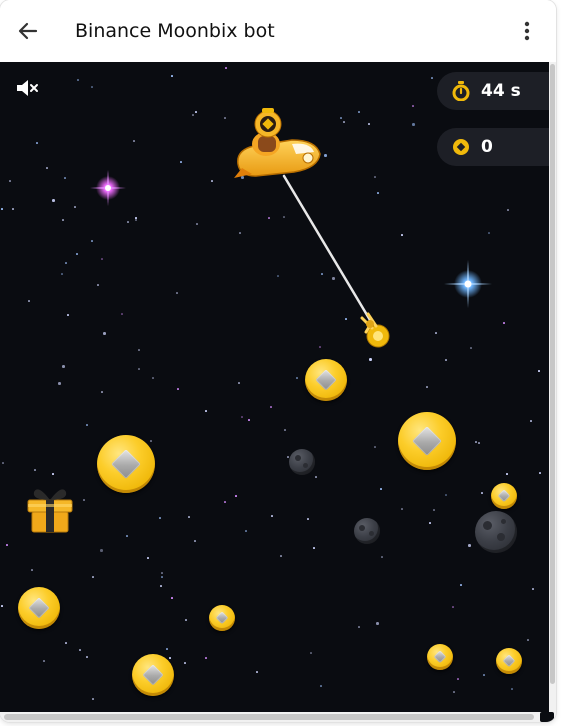 The width and height of the screenshot is (561, 726). What do you see at coordinates (552, 374) in the screenshot?
I see `vertical-scrollbar` at bounding box center [552, 374].